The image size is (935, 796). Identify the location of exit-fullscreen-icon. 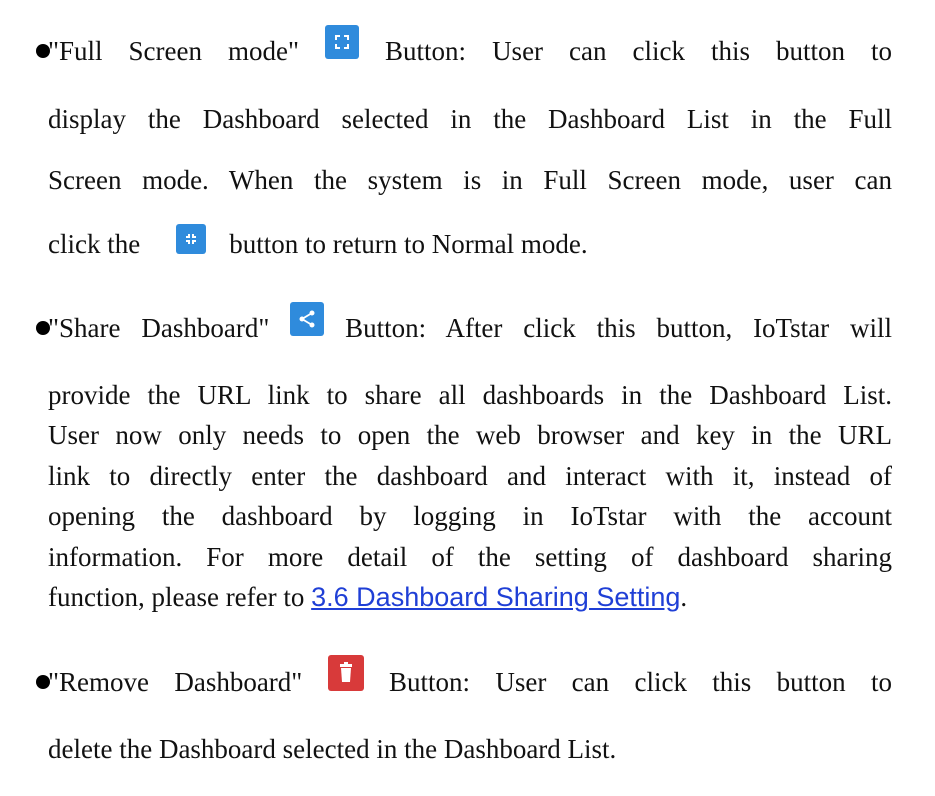
(190, 238).